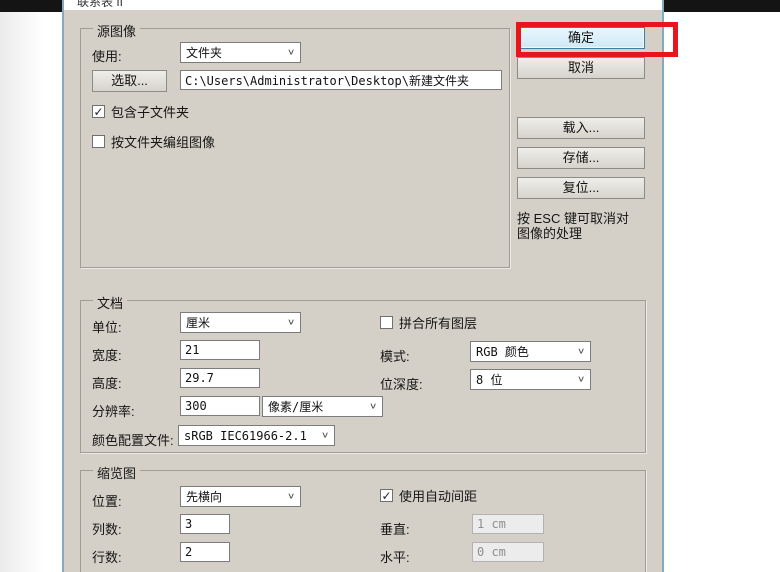 The height and width of the screenshot is (572, 780). What do you see at coordinates (220, 378) in the screenshot?
I see `height-input` at bounding box center [220, 378].